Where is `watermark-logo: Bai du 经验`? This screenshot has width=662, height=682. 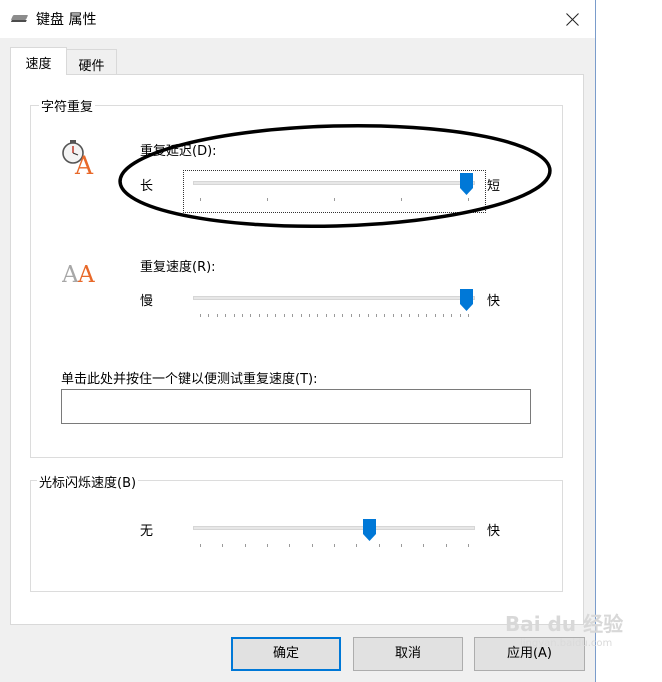
watermark-logo: Bai du 经验 is located at coordinates (564, 624).